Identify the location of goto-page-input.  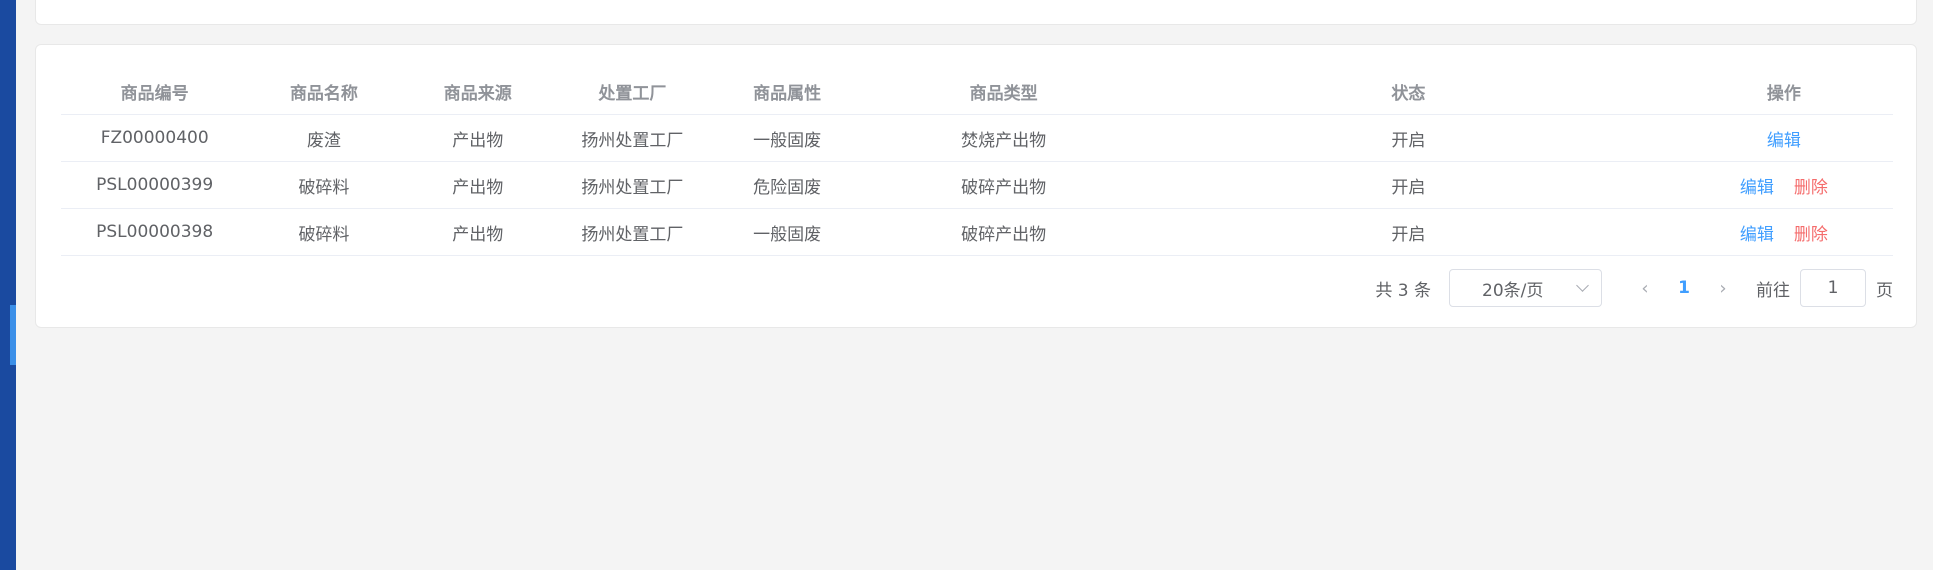
(1833, 288).